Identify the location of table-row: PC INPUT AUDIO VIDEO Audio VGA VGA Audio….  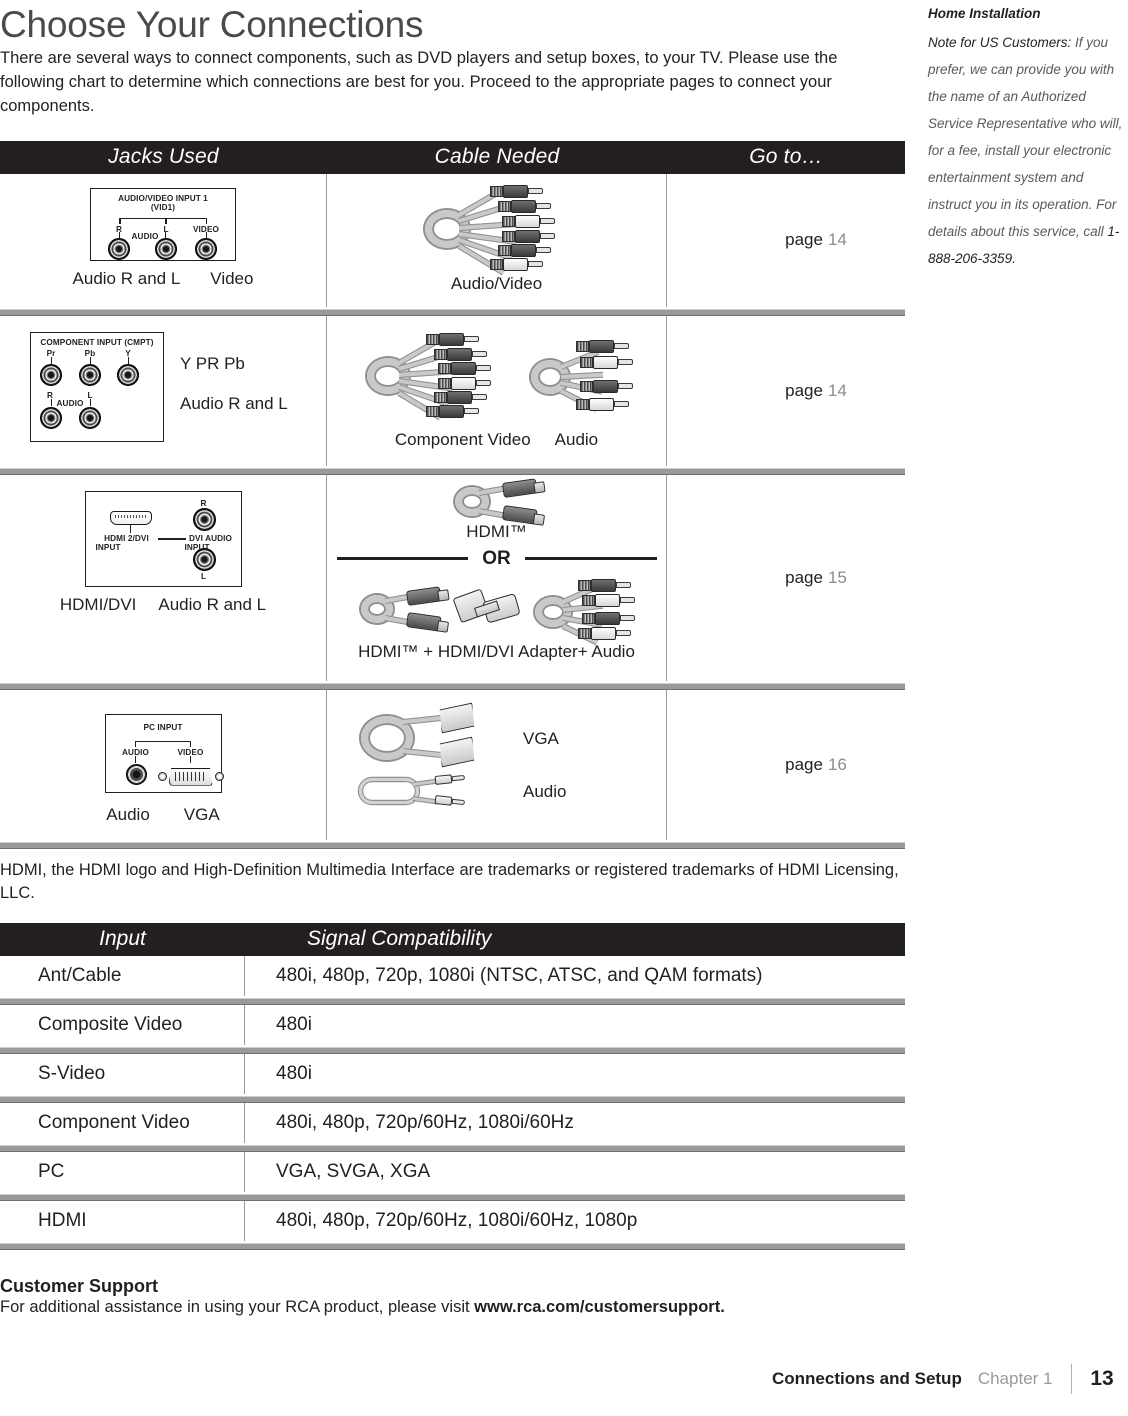
(452, 764).